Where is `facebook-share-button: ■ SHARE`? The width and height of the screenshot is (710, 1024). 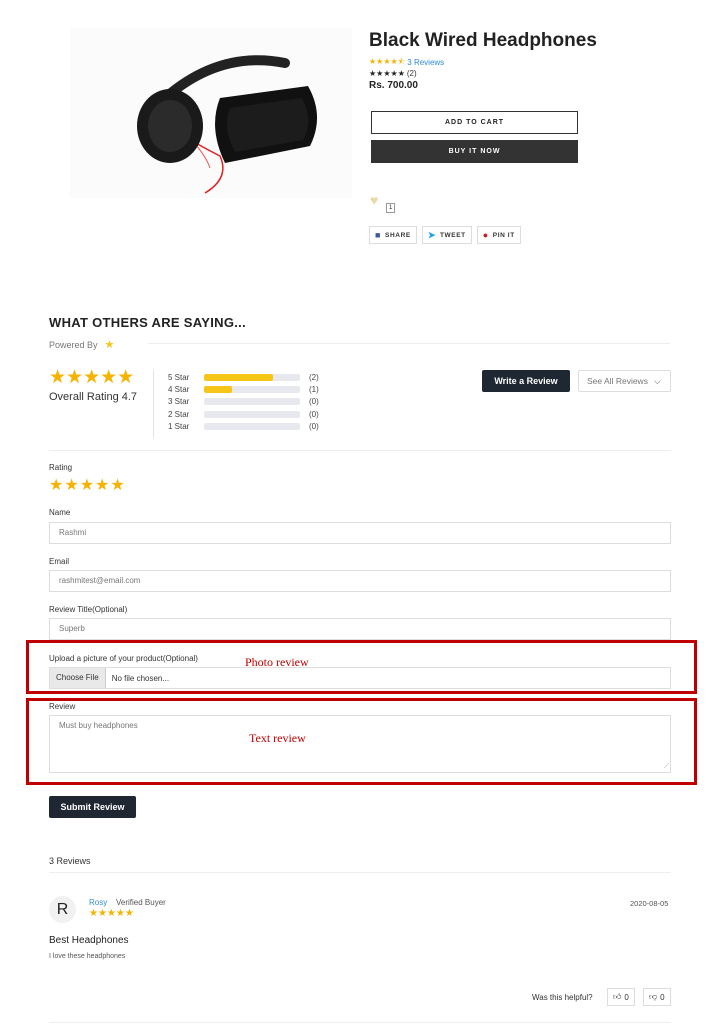
facebook-share-button: ■ SHARE is located at coordinates (393, 235).